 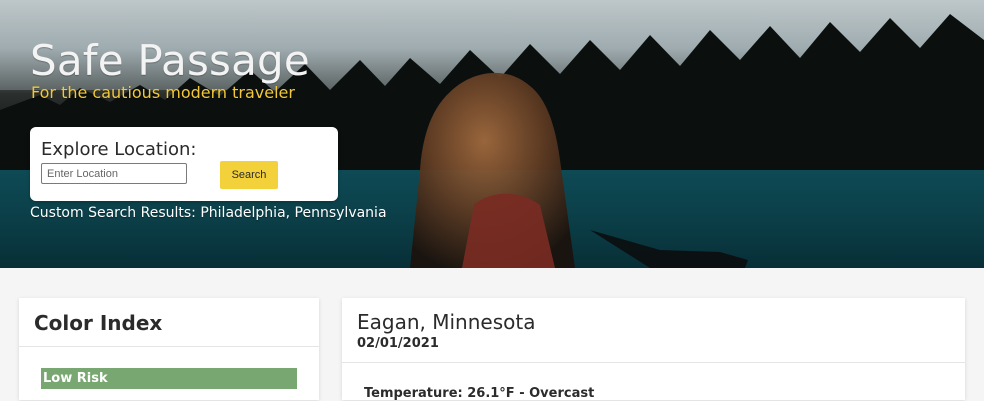 What do you see at coordinates (446, 322) in the screenshot?
I see `location-name: Eagan, Minnesota` at bounding box center [446, 322].